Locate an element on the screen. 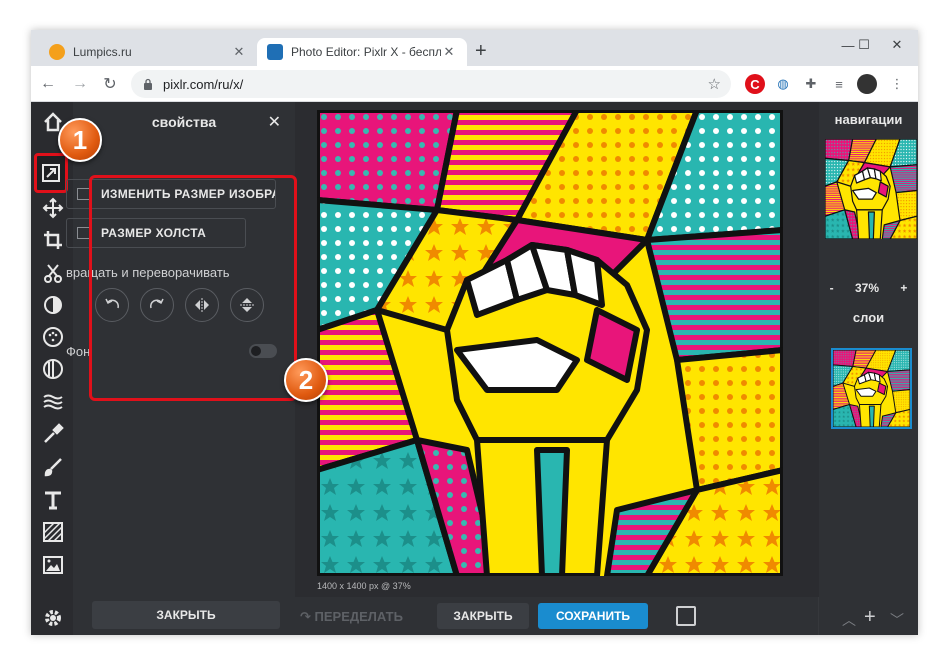  tab-title: Lumpics.ru is located at coordinates (102, 52).